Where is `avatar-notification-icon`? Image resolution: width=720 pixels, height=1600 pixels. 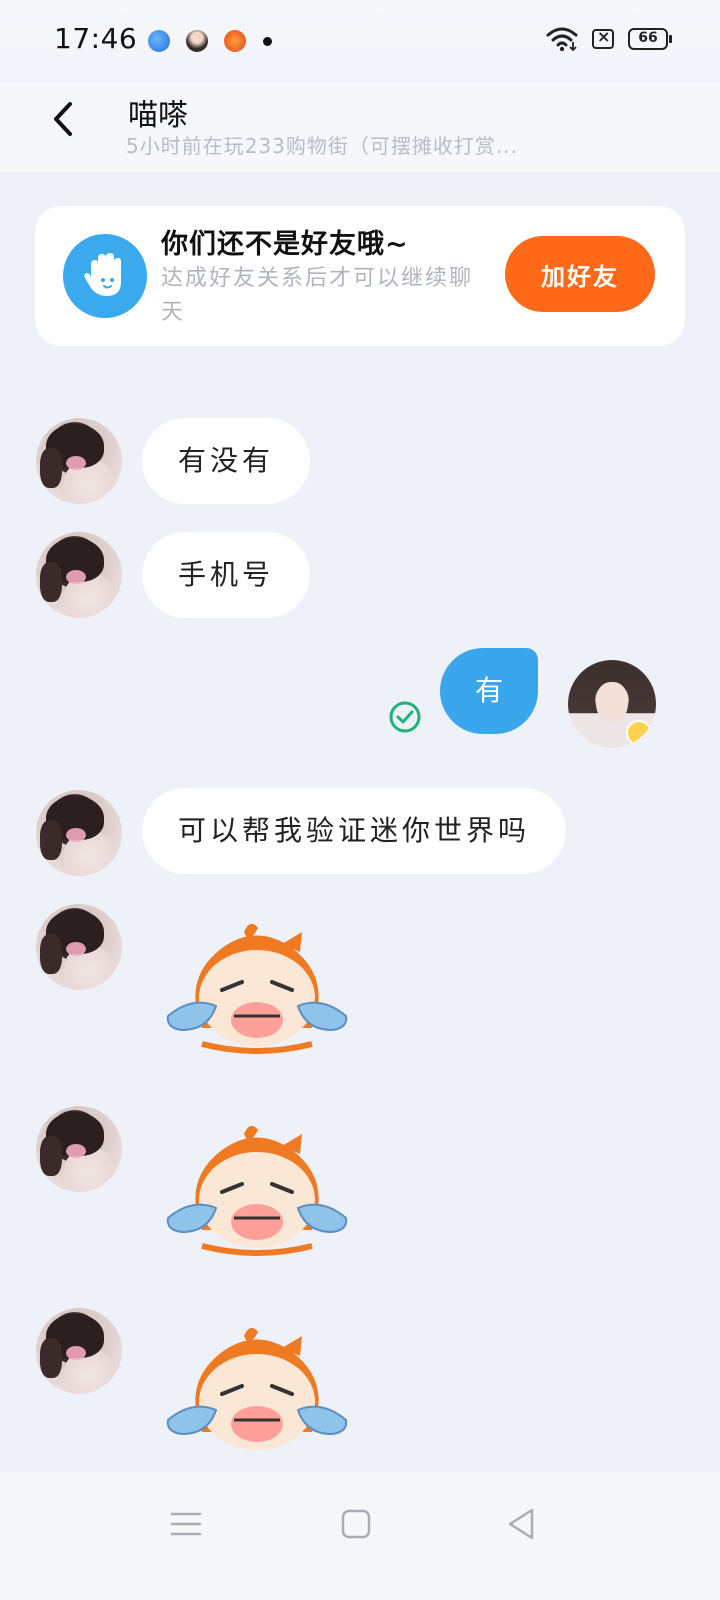
avatar-notification-icon is located at coordinates (197, 41).